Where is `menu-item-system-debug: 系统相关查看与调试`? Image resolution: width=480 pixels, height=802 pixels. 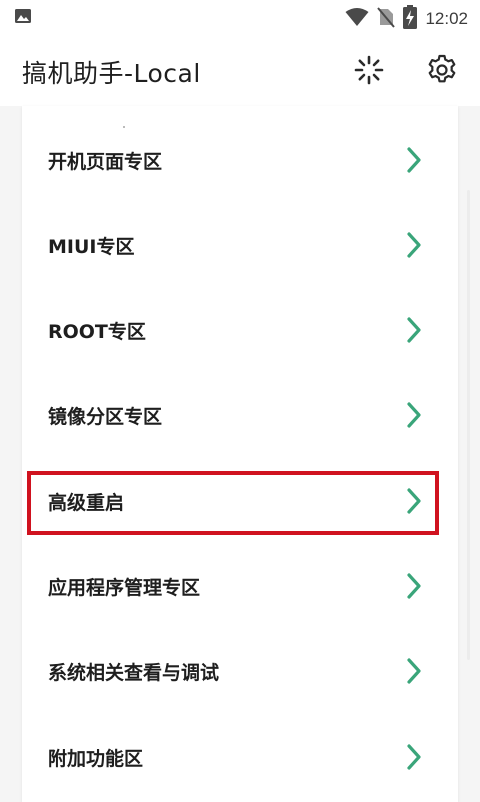
menu-item-system-debug: 系统相关查看与调试 is located at coordinates (240, 671).